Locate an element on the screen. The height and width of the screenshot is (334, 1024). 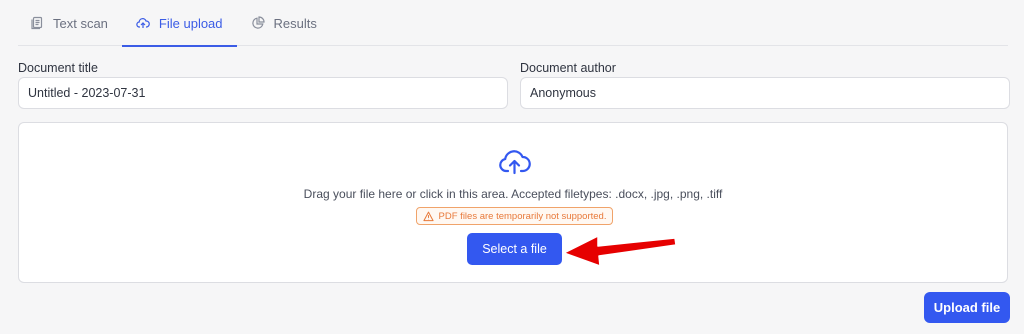
document-stack-icon is located at coordinates (37, 23).